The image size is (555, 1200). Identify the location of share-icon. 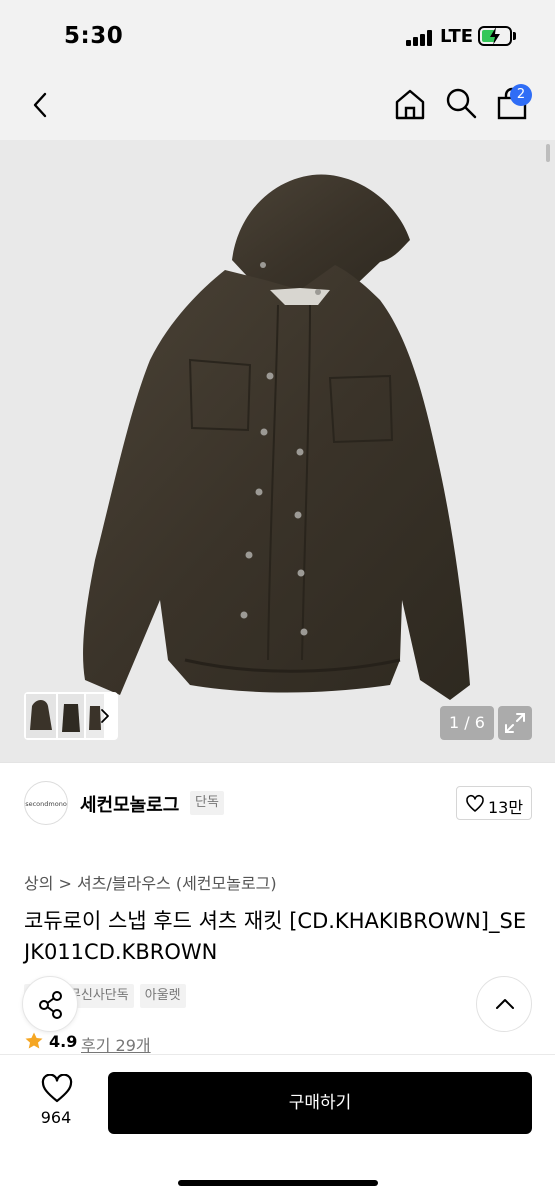
(50, 1005).